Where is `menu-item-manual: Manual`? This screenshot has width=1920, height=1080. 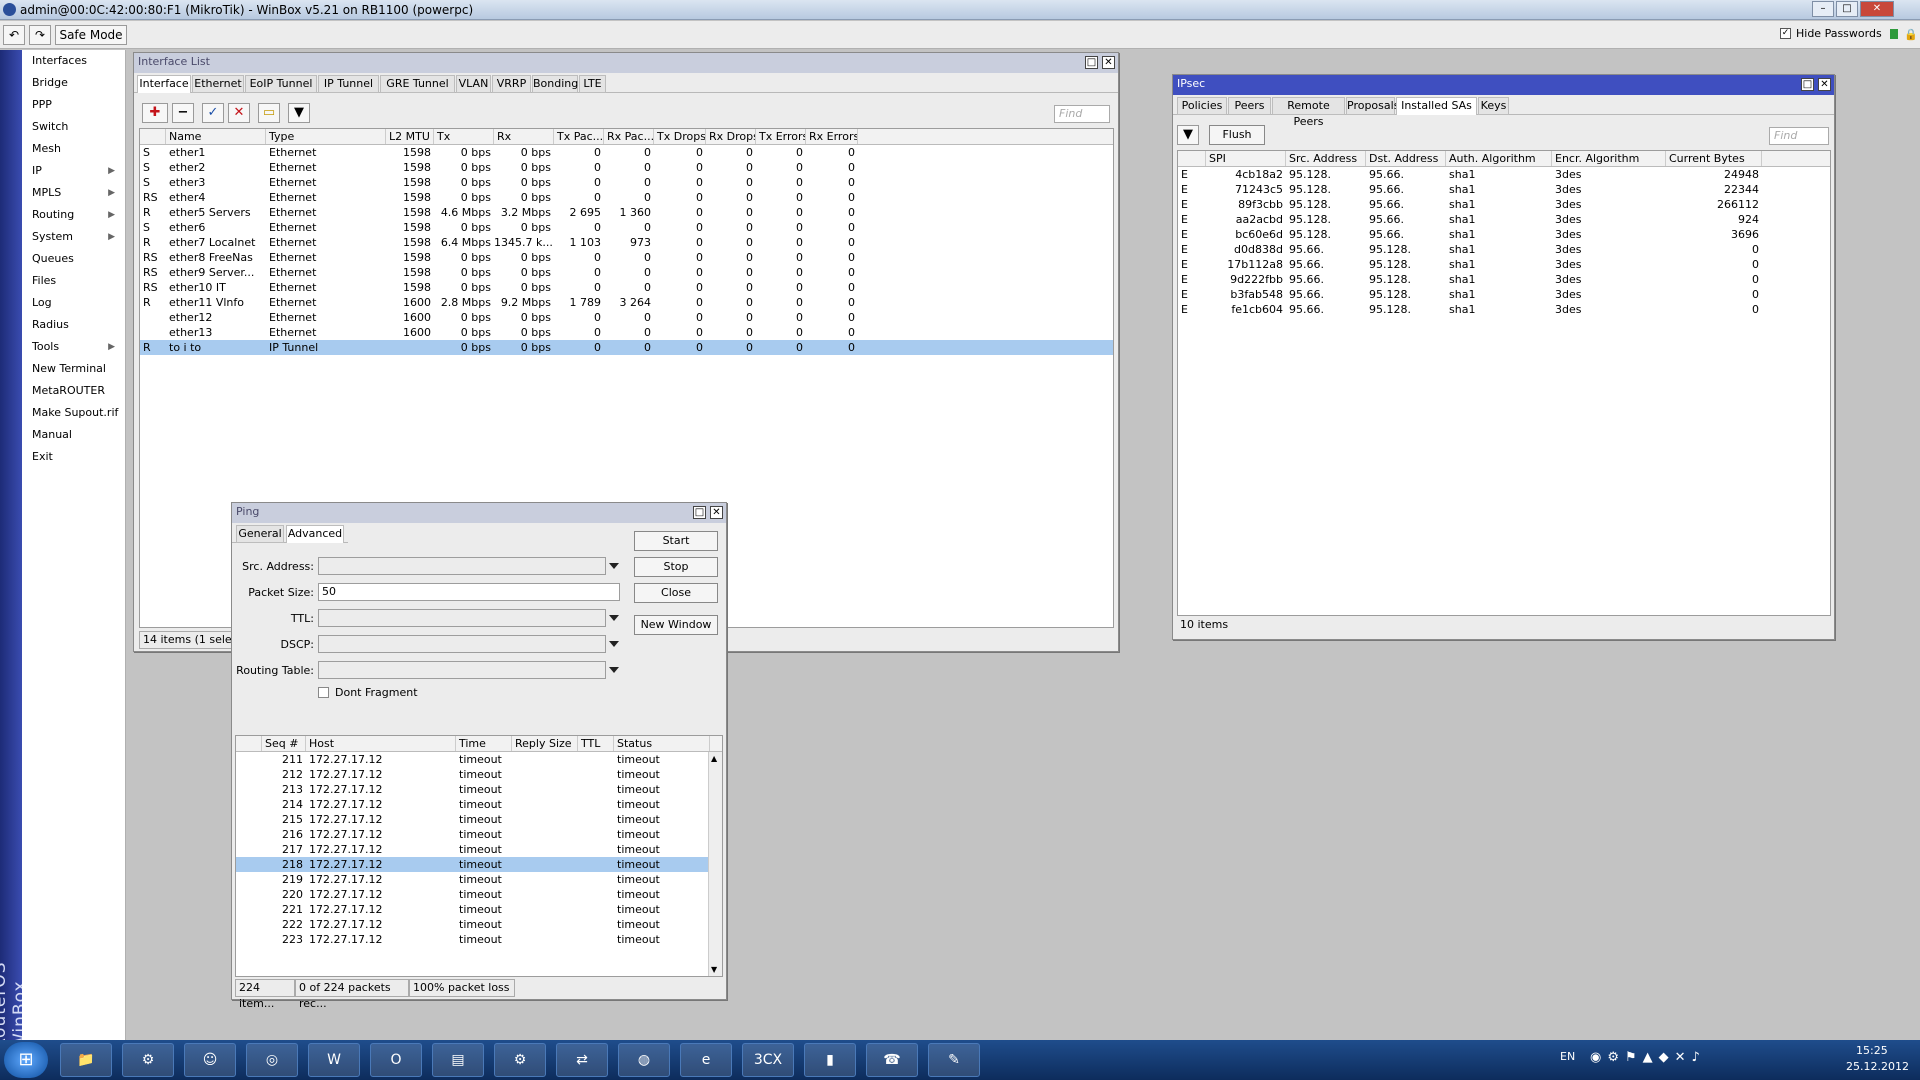
menu-item-manual: Manual is located at coordinates (73, 435).